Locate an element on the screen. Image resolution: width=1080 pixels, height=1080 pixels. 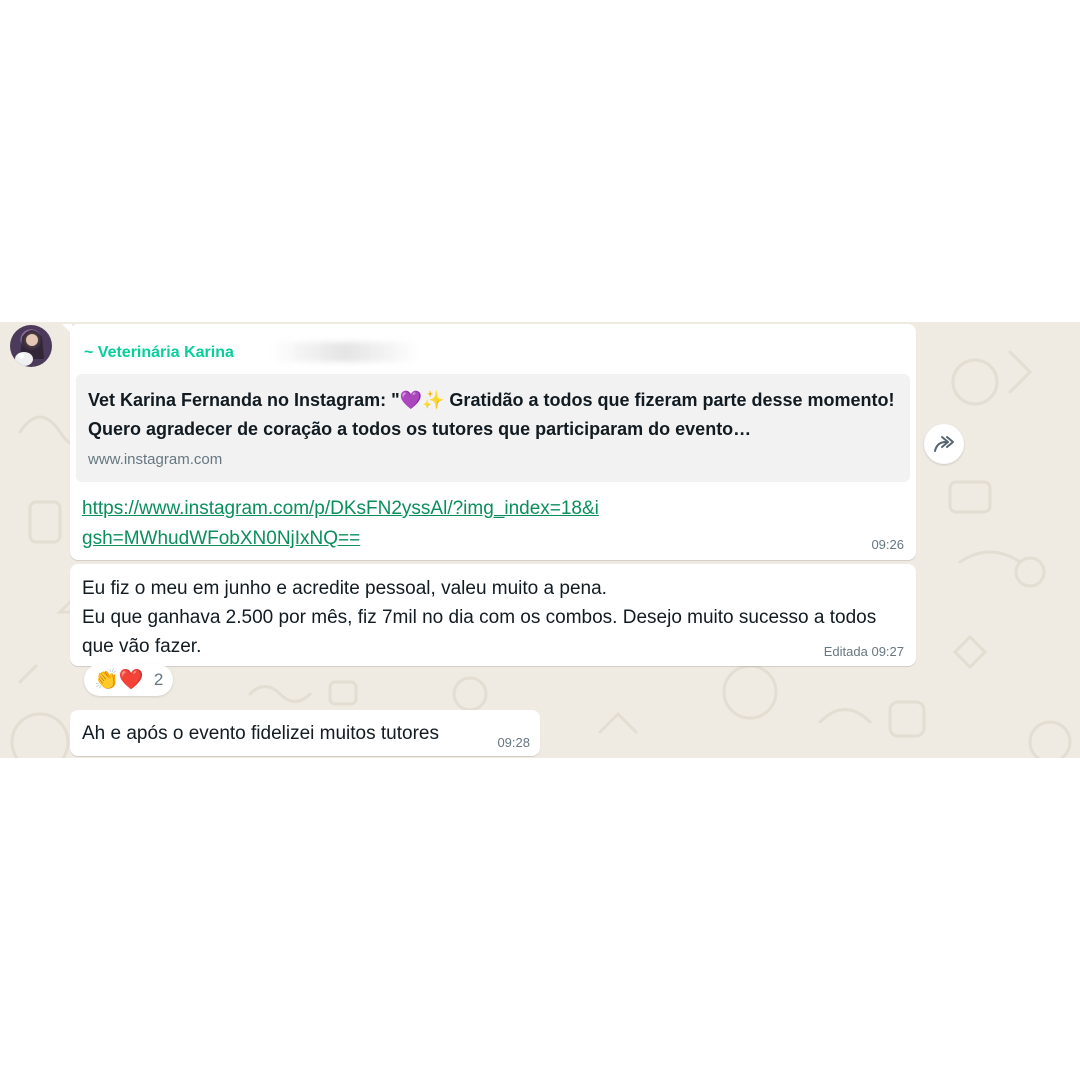
reactions-pill: 👏❤️ 2 is located at coordinates (129, 680).